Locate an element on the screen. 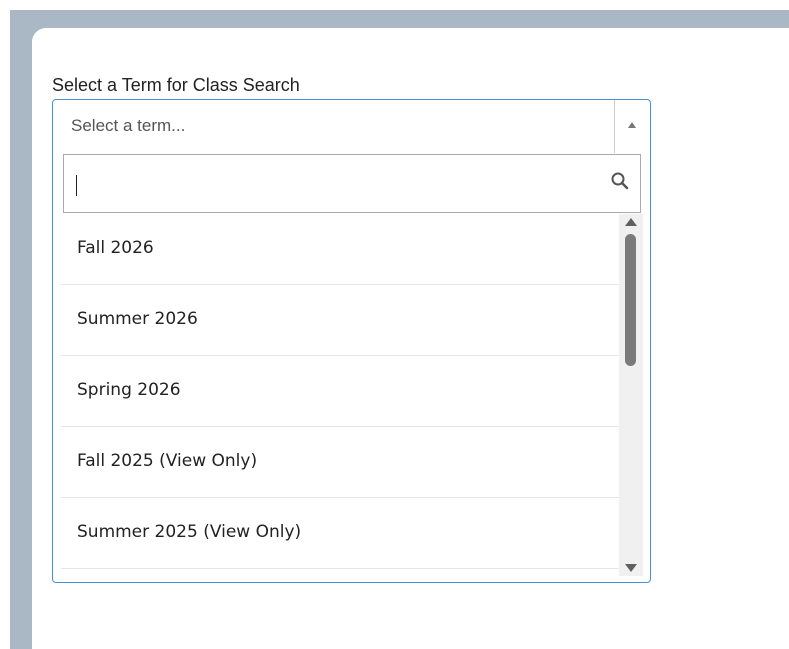 This screenshot has width=789, height=649. term-option-label: Fall 2026 is located at coordinates (115, 248).